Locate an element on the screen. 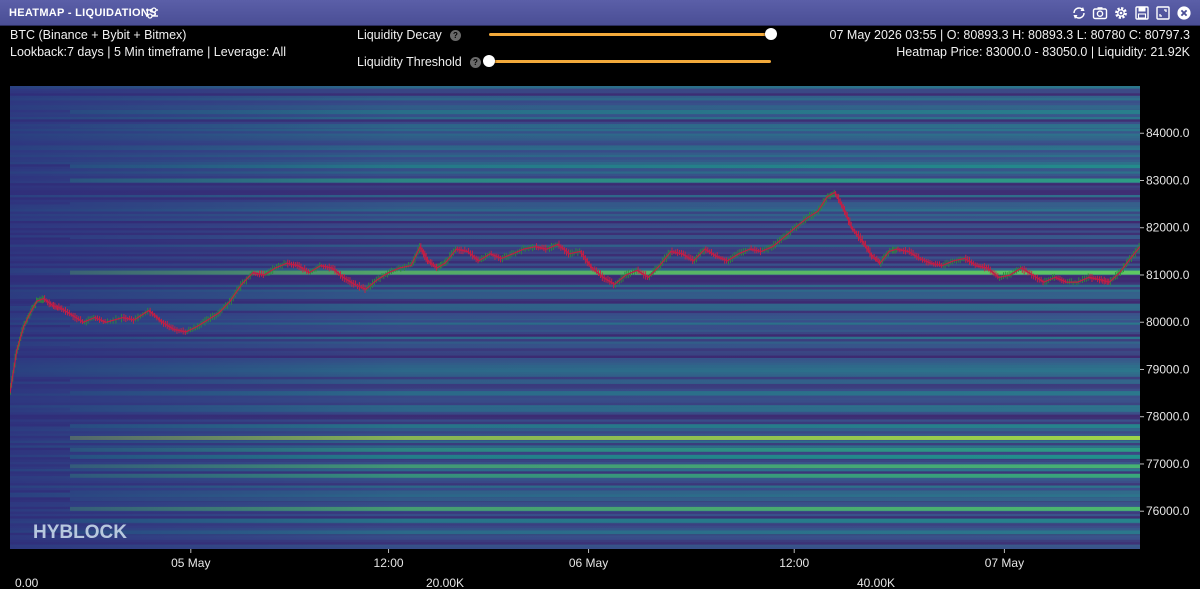 This screenshot has width=1200, height=589. threshold-help-icon: ? is located at coordinates (475, 62).